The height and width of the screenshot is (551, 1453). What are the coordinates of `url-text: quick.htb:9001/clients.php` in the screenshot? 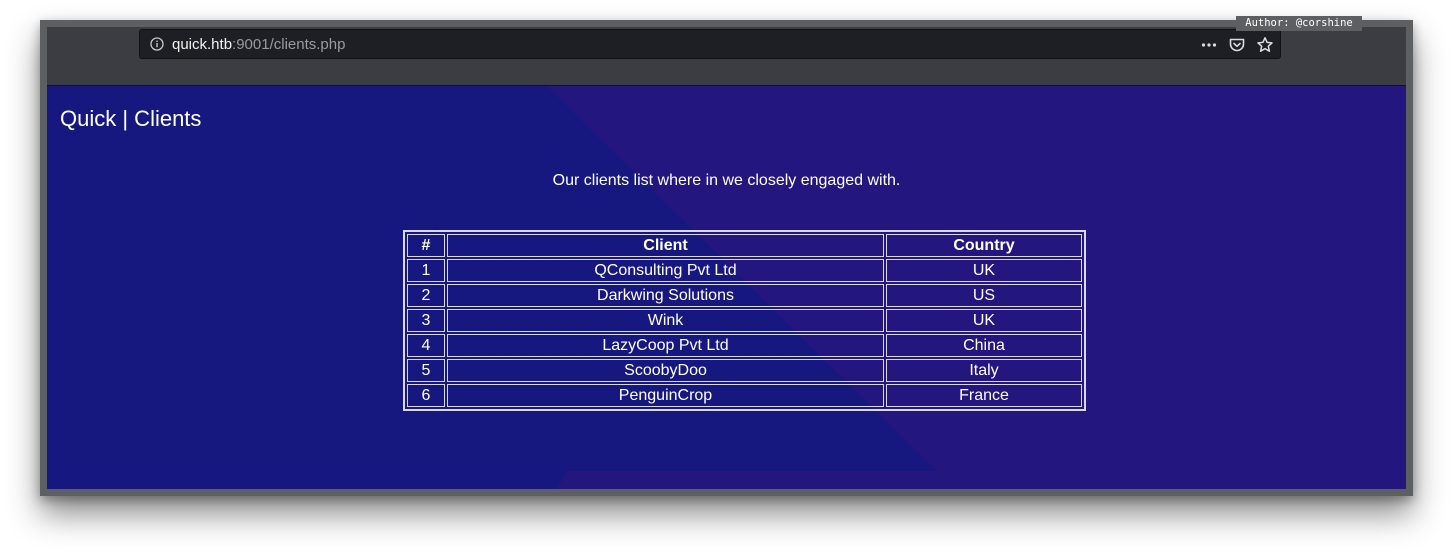 It's located at (258, 44).